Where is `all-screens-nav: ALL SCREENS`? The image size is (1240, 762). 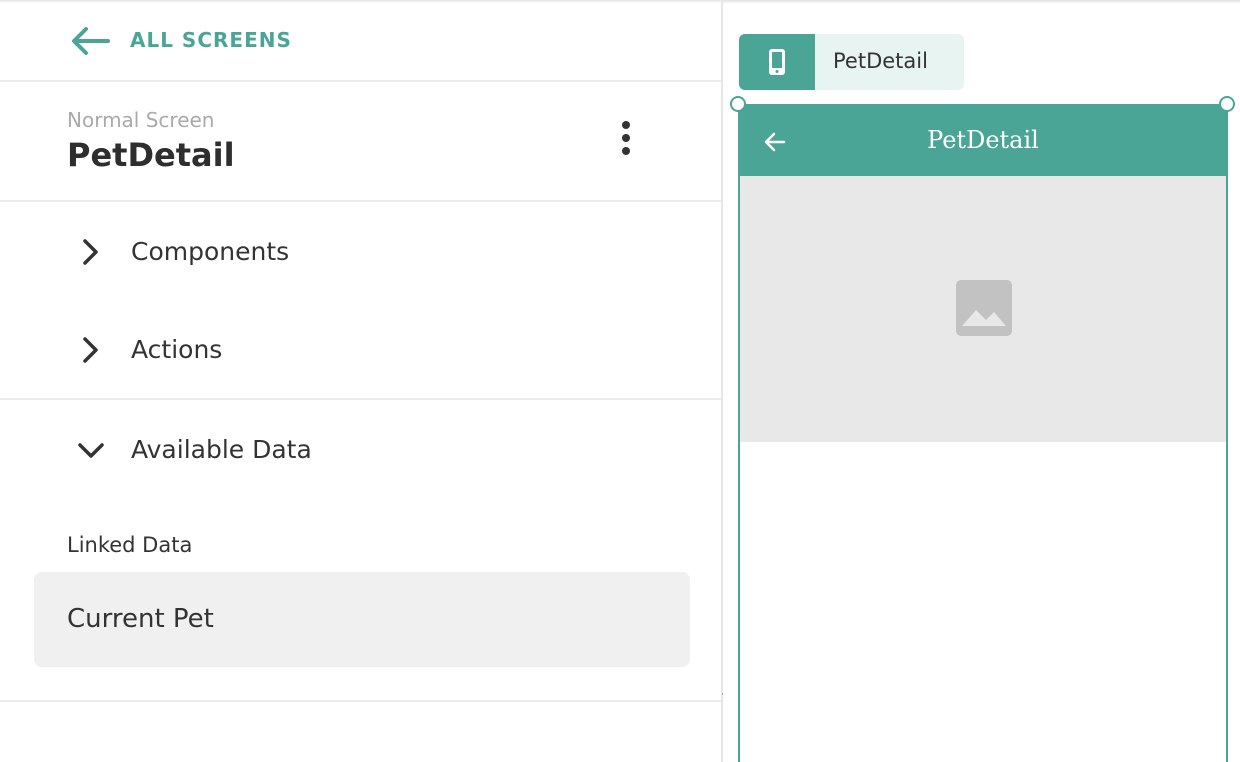 all-screens-nav: ALL SCREENS is located at coordinates (360, 41).